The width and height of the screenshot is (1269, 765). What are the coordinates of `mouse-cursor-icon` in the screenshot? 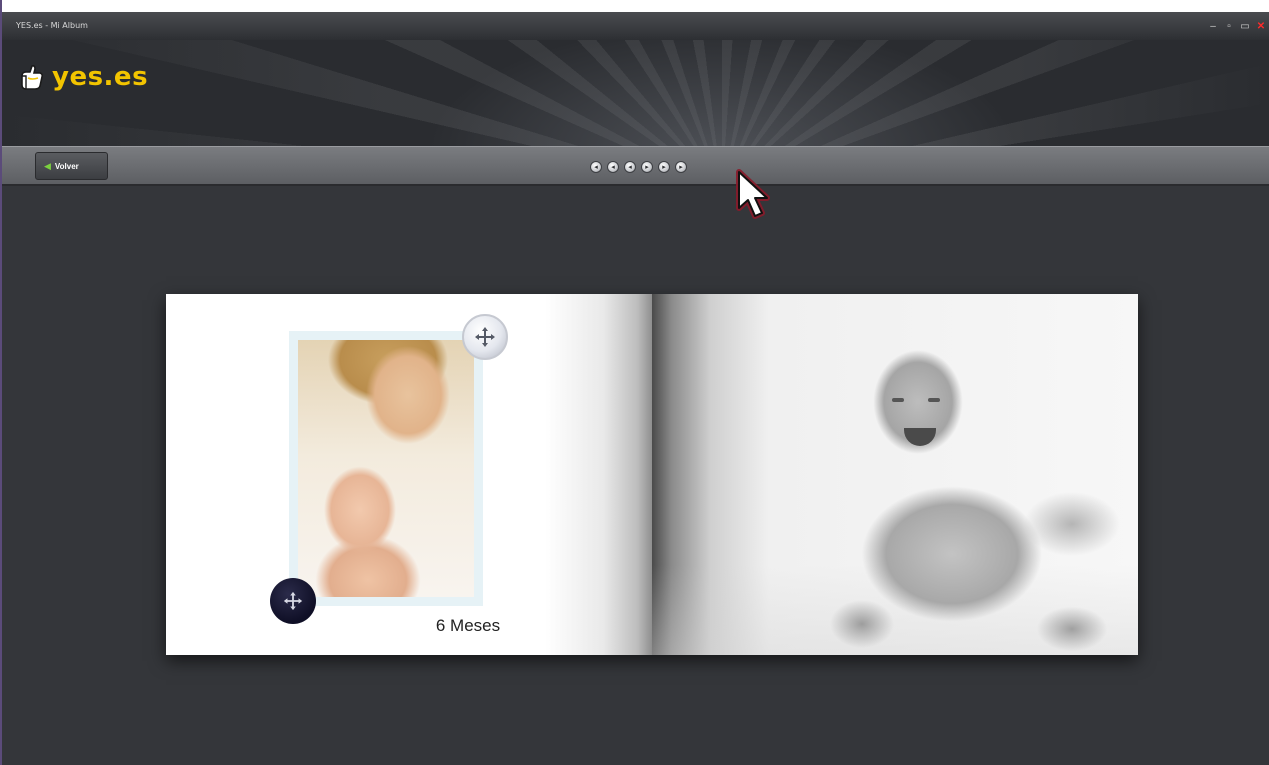 It's located at (753, 194).